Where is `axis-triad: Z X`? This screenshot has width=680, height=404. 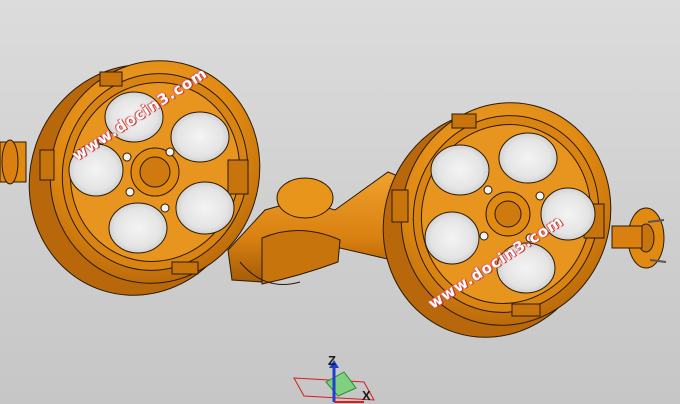
axis-triad: Z X is located at coordinates (336, 378).